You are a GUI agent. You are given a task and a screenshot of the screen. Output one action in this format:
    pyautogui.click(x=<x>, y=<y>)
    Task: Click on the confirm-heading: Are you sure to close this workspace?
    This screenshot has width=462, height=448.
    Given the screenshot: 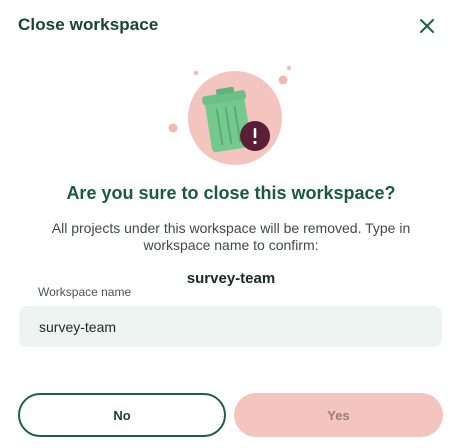 What is the action you would take?
    pyautogui.click(x=231, y=193)
    